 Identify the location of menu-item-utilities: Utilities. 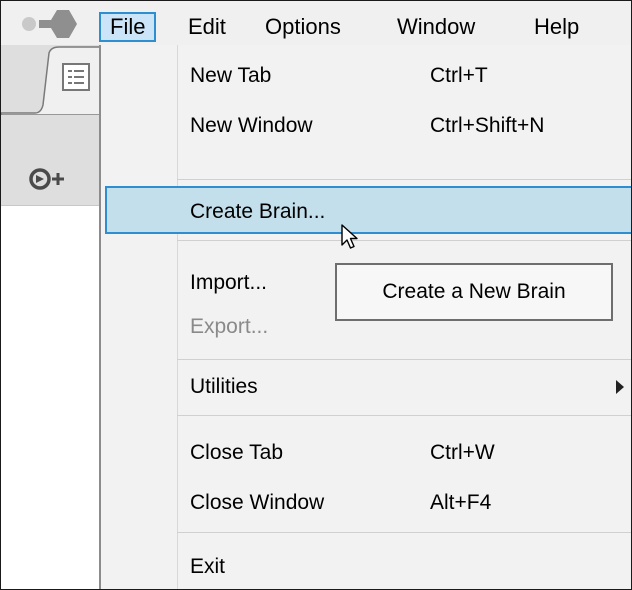
(366, 387).